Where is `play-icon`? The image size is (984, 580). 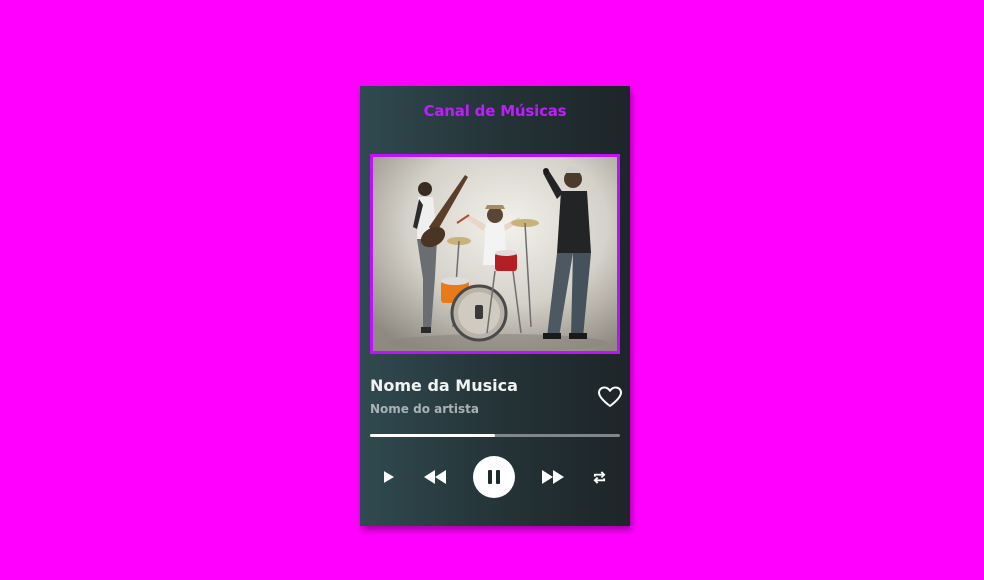 play-icon is located at coordinates (389, 477).